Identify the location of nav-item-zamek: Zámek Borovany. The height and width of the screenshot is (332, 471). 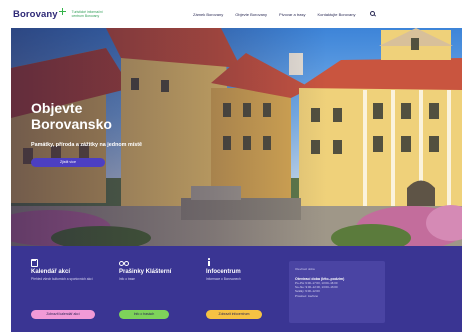
(208, 14).